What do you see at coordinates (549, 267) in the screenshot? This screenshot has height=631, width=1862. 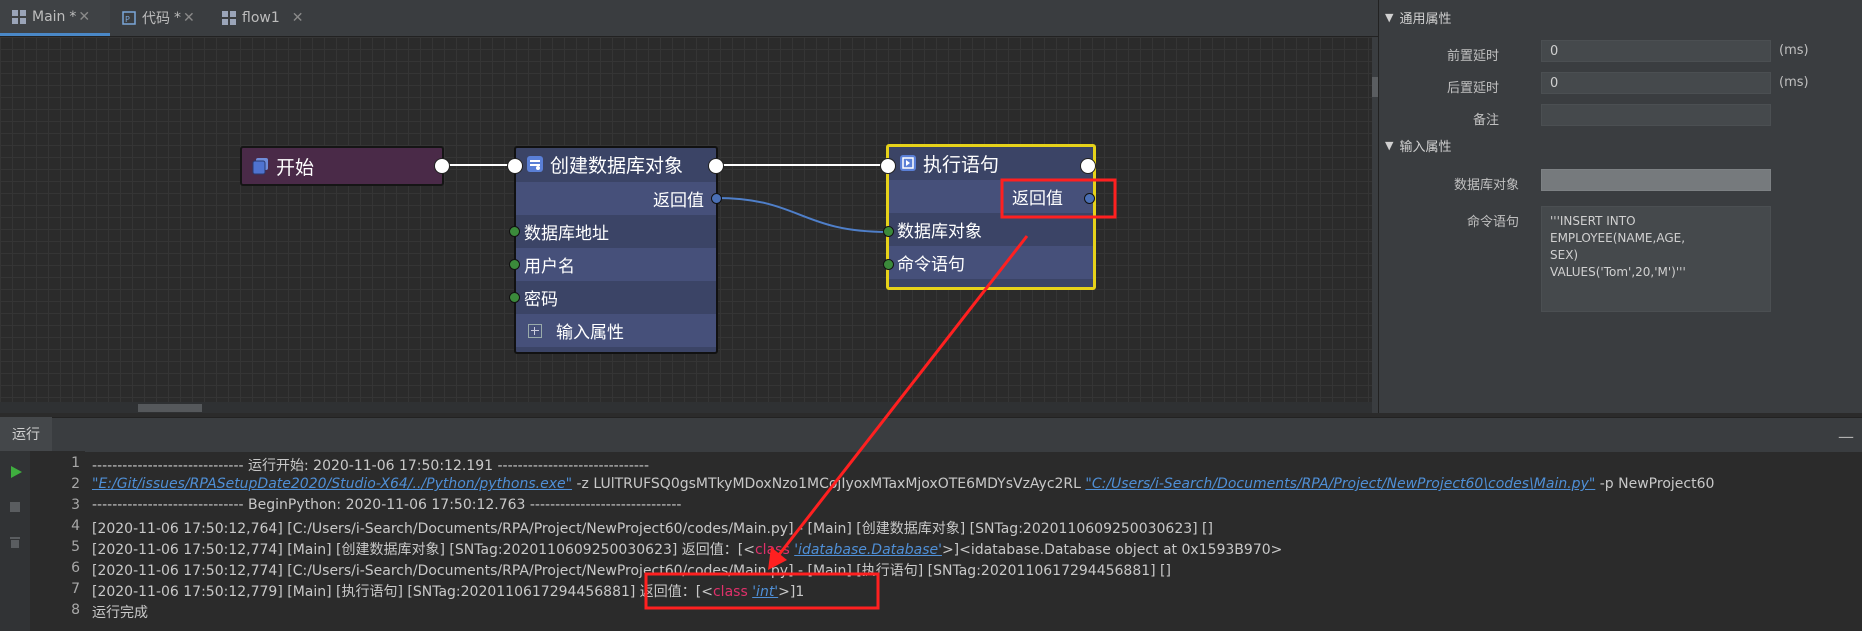 I see `input-username-label: 用户名` at bounding box center [549, 267].